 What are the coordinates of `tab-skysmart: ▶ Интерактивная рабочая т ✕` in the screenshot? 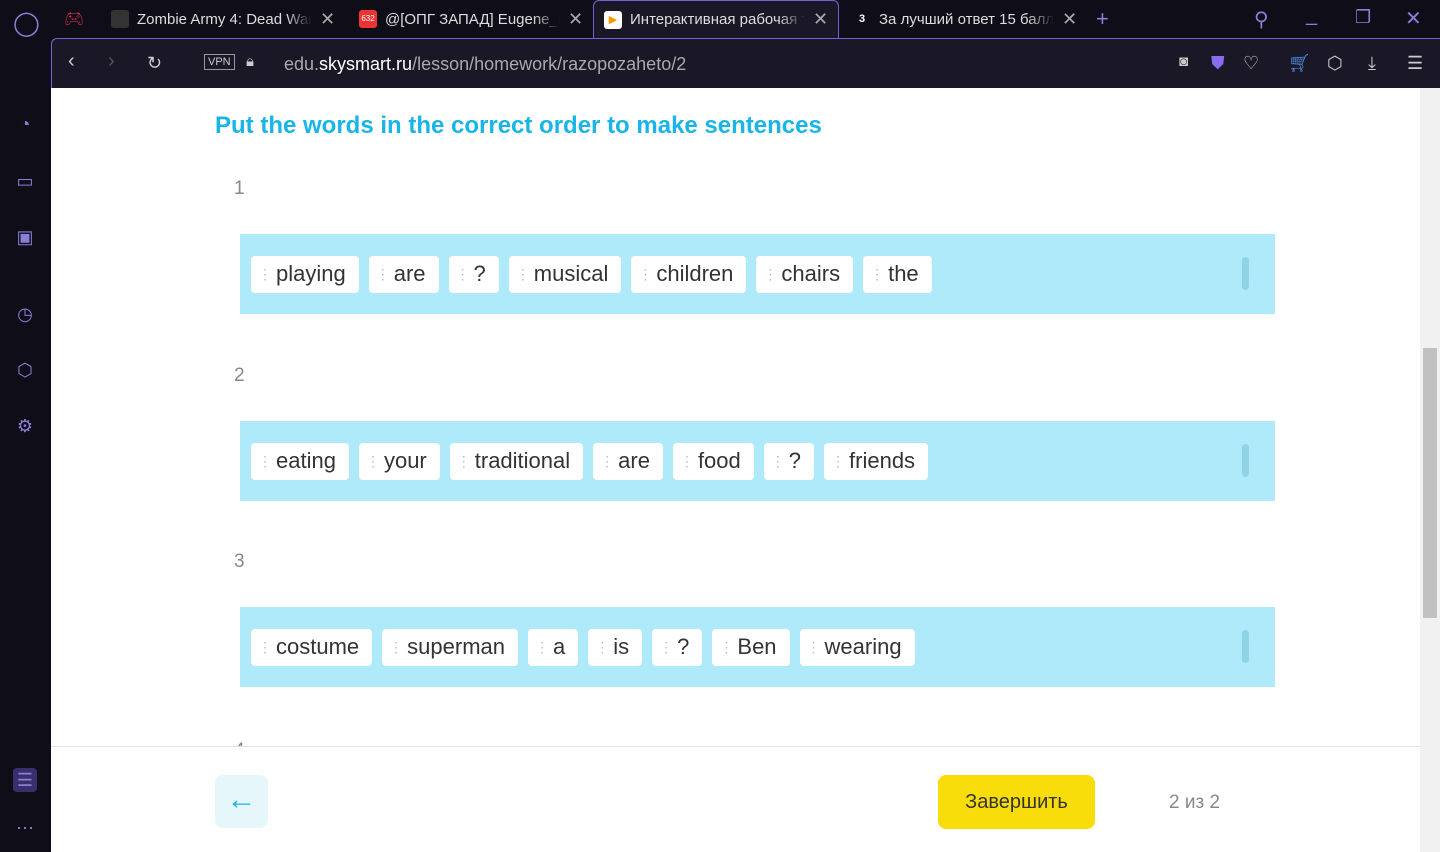 It's located at (716, 19).